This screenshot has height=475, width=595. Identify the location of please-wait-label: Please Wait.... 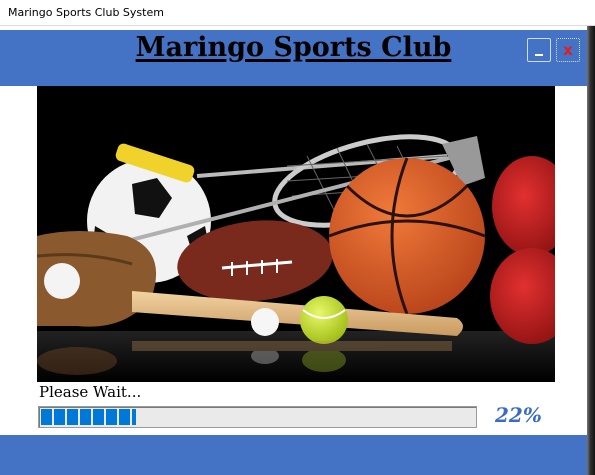
(90, 392).